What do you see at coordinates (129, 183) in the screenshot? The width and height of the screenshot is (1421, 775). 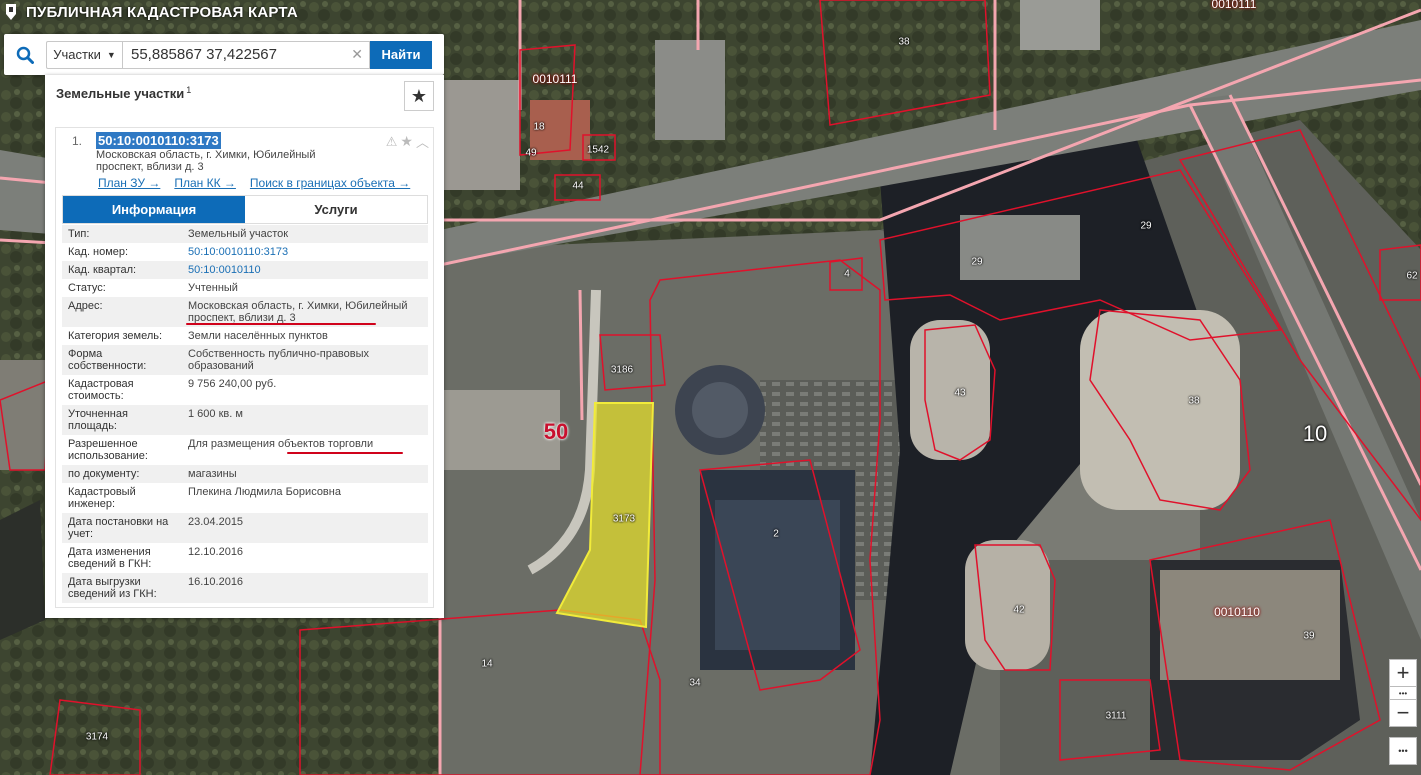 I see `plan-zu-link: План ЗУ →` at bounding box center [129, 183].